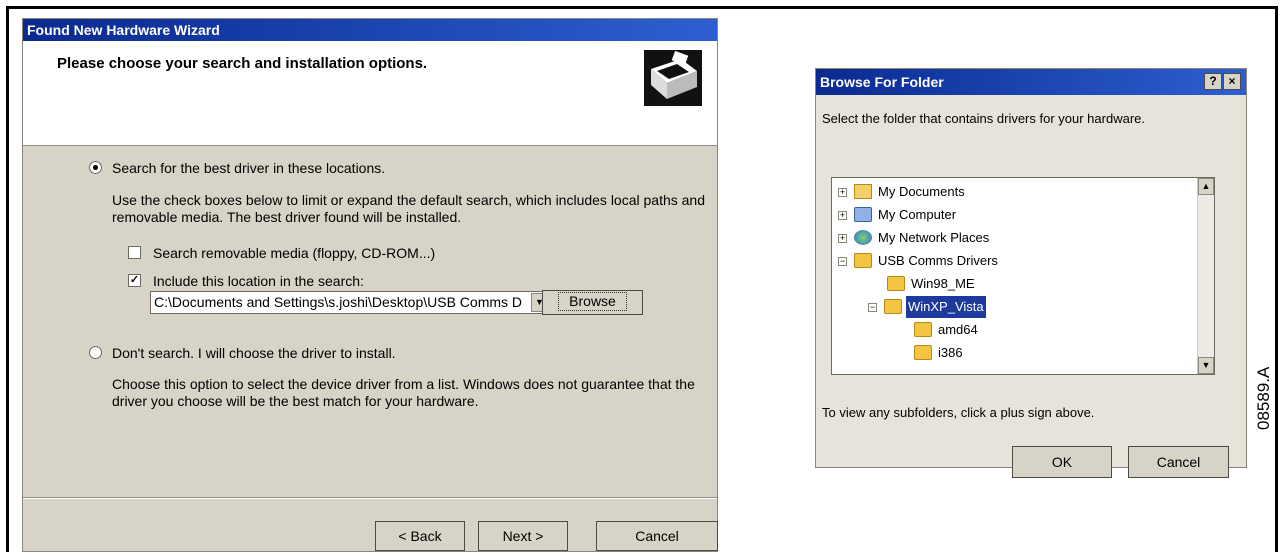 This screenshot has height=552, width=1284. Describe the element at coordinates (943, 283) in the screenshot. I see `tree-item-label: Win98_ME` at that location.